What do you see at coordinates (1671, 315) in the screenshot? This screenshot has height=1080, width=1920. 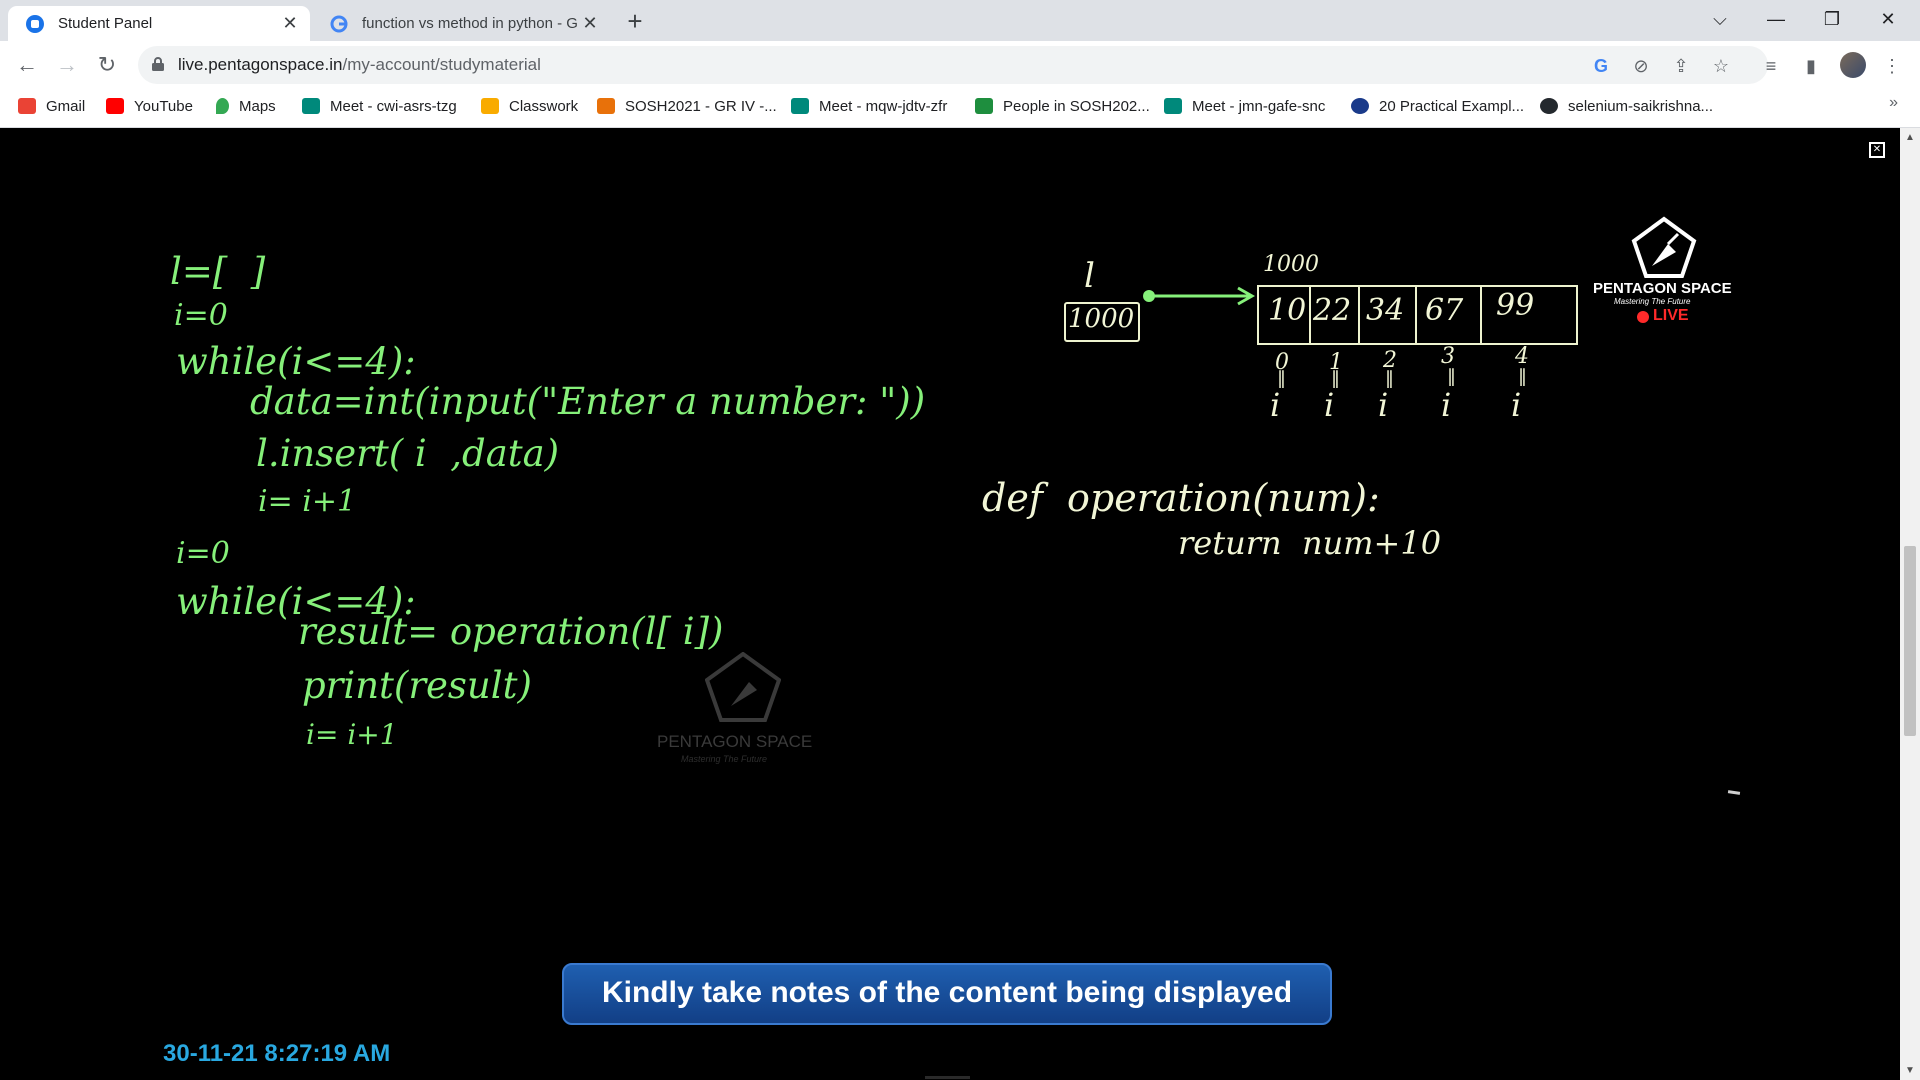 I see `live-badge: LIVE` at bounding box center [1671, 315].